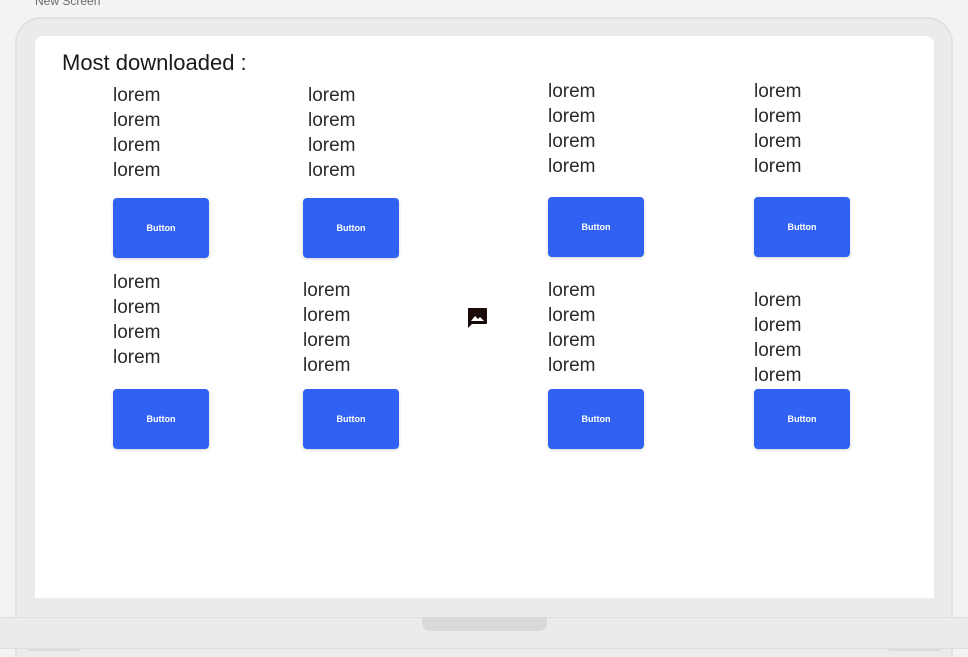 This screenshot has height=657, width=968. Describe the element at coordinates (154, 62) in the screenshot. I see `page-title: Most downloaded :` at that location.